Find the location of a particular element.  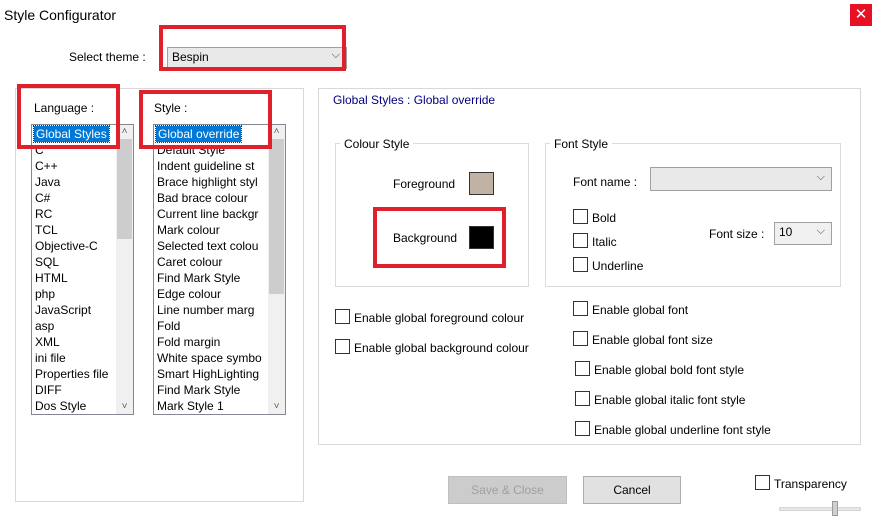

list-item: Line number marg is located at coordinates (205, 310).